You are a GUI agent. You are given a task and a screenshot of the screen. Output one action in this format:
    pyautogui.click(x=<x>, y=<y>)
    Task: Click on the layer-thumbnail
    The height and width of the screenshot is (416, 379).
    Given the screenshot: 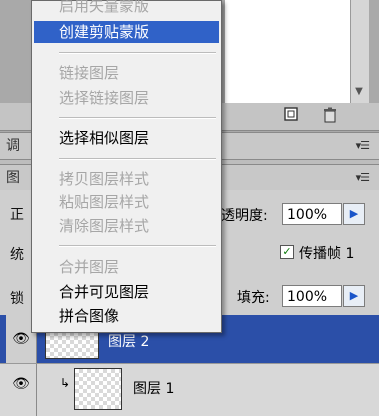 What is the action you would take?
    pyautogui.click(x=98, y=389)
    